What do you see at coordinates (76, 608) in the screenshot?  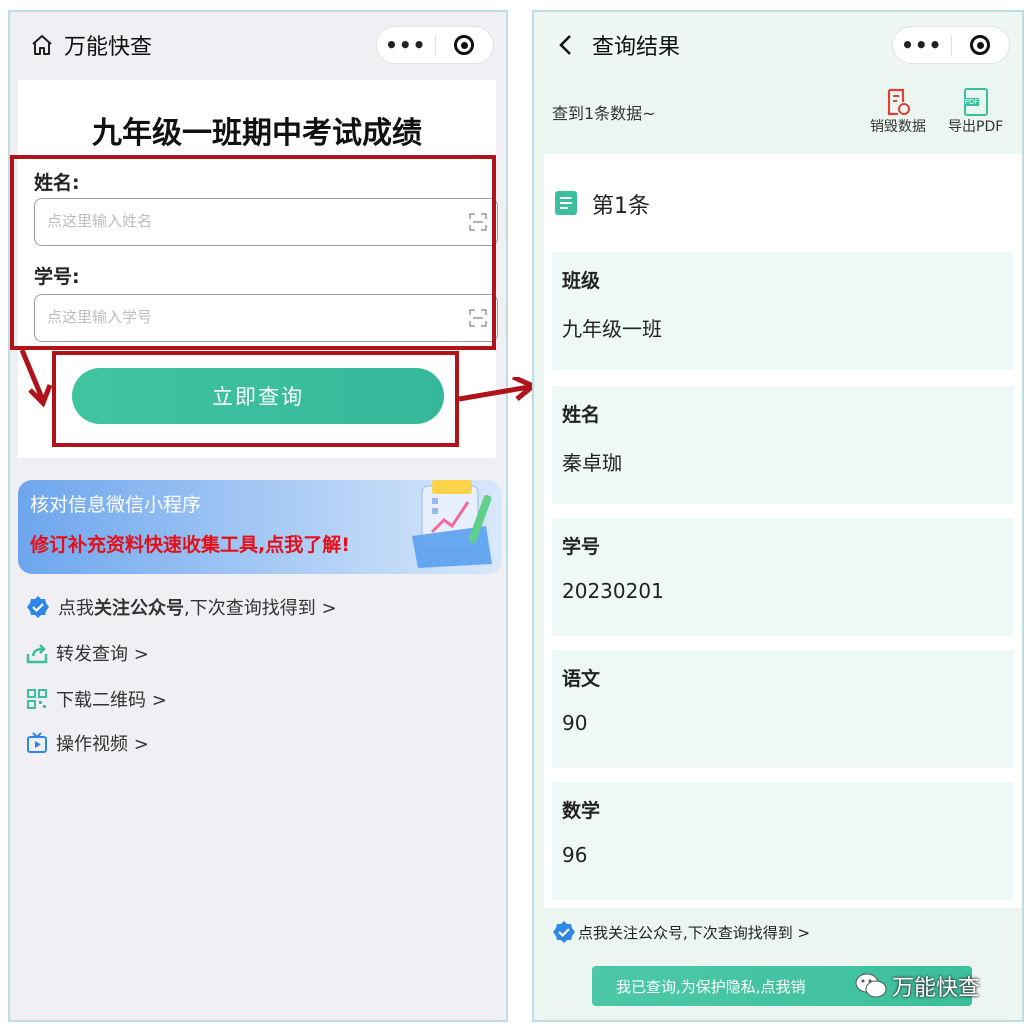 I see `follow-prefix: 点我` at bounding box center [76, 608].